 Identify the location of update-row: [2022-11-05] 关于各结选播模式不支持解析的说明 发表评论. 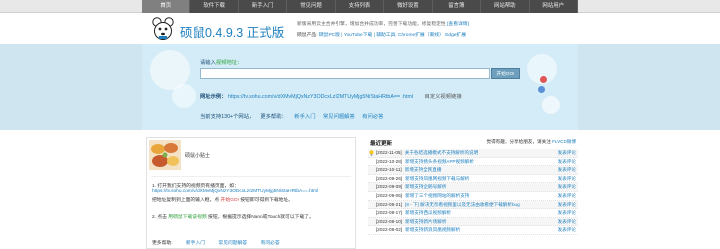
(473, 153).